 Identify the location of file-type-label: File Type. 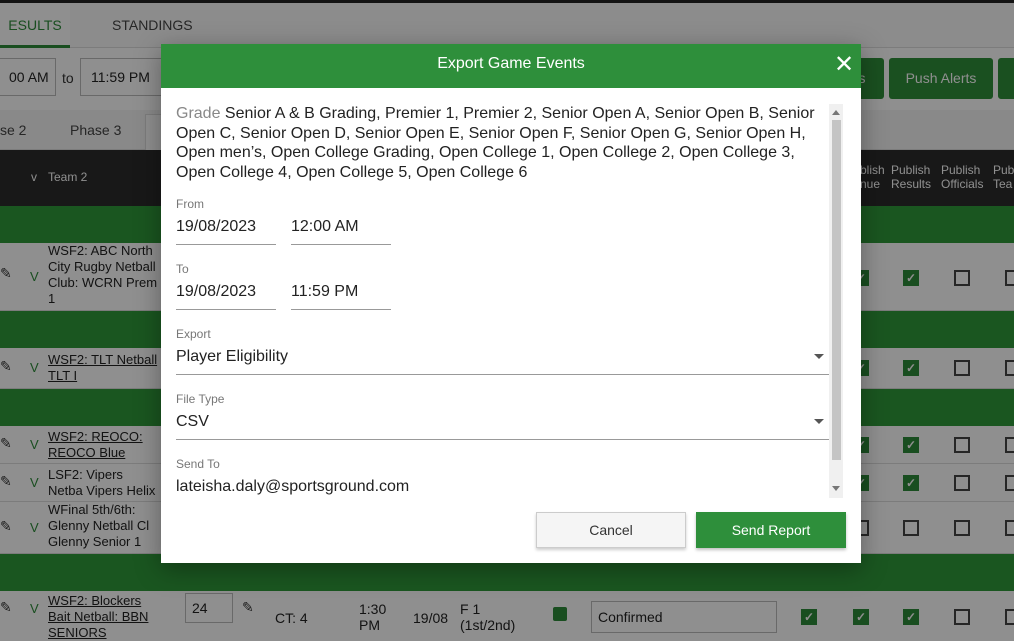
(200, 399).